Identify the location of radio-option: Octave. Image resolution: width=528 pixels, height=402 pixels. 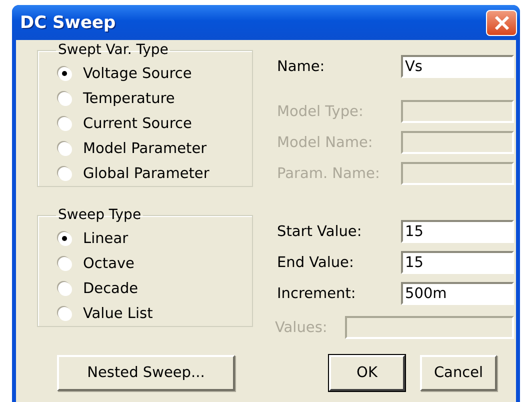
(96, 263).